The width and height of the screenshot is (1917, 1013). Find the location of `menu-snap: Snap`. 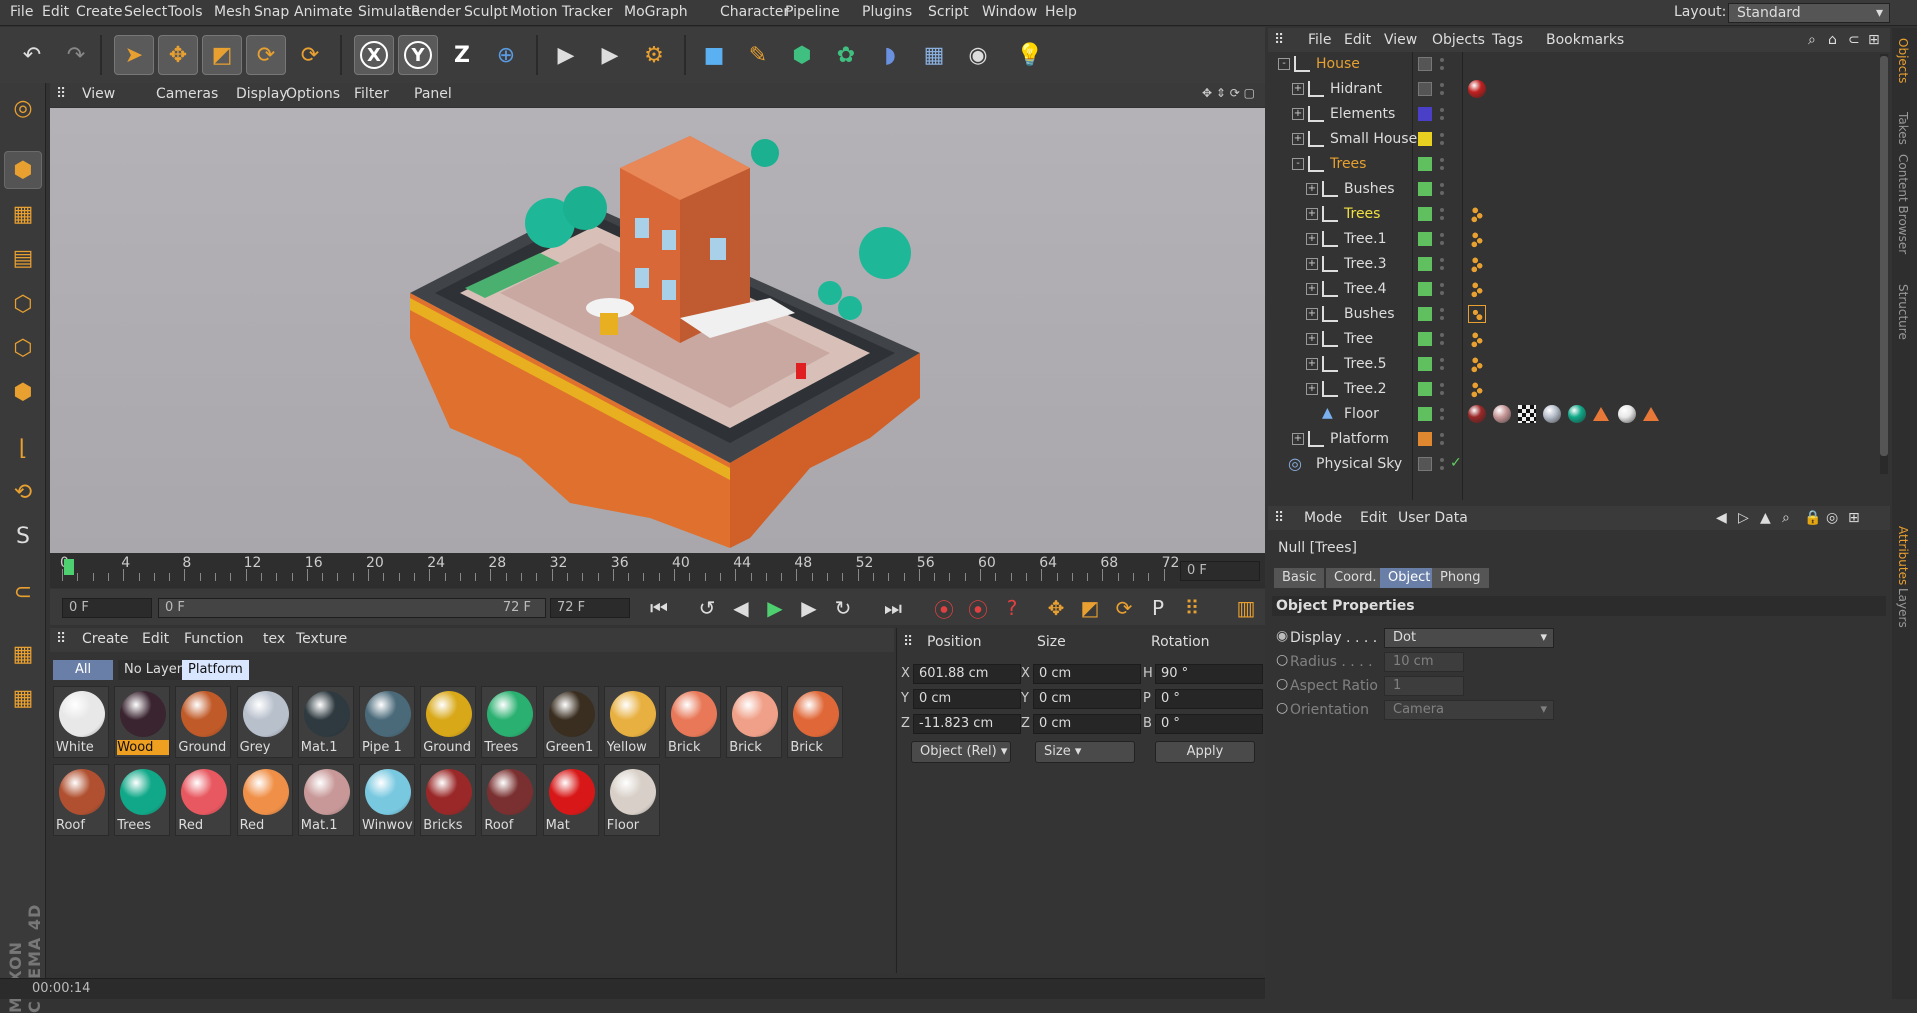

menu-snap: Snap is located at coordinates (271, 12).